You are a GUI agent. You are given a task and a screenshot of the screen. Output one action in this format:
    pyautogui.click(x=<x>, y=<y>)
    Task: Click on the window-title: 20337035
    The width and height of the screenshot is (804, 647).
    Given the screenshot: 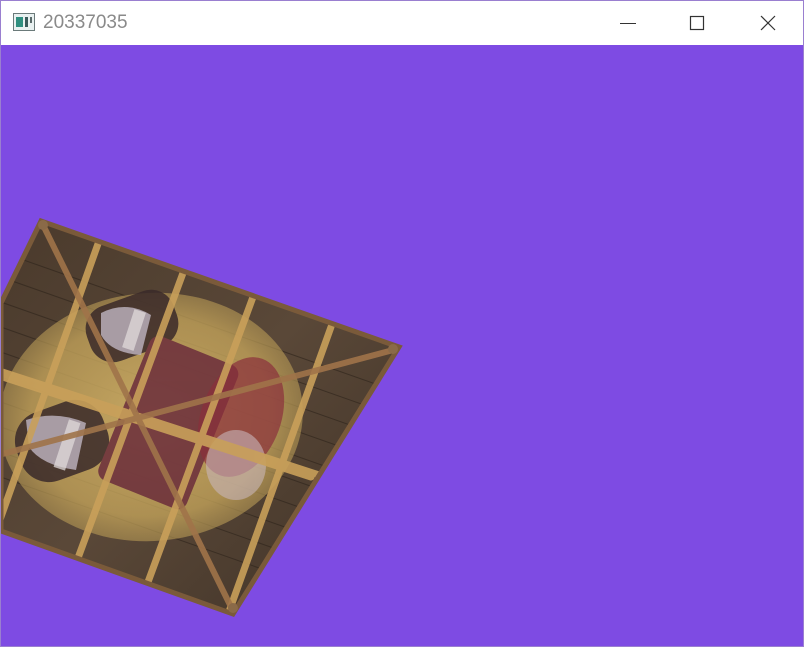 What is the action you would take?
    pyautogui.click(x=85, y=22)
    